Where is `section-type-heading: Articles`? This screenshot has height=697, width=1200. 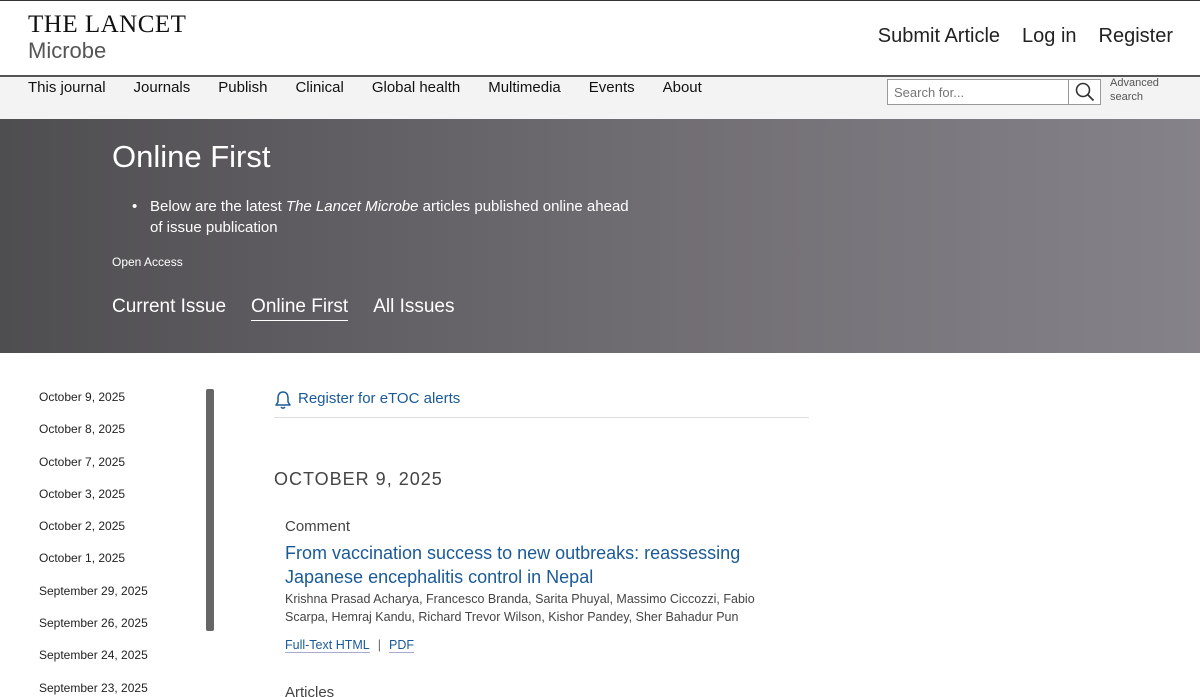 section-type-heading: Articles is located at coordinates (310, 690).